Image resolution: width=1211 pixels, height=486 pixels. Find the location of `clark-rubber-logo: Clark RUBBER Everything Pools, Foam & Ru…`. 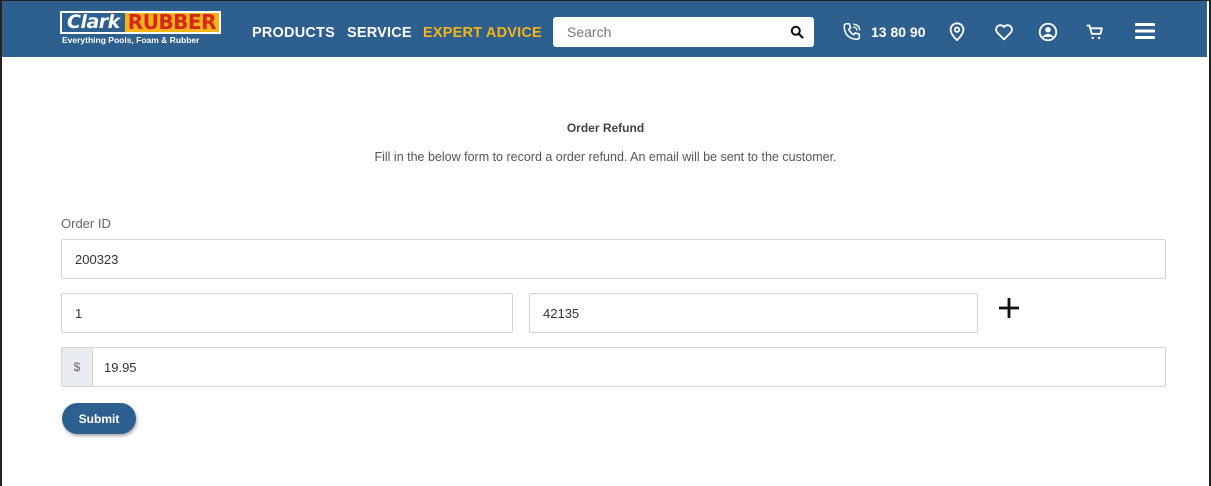

clark-rubber-logo: Clark RUBBER Everything Pools, Foam & Ru… is located at coordinates (143, 33).